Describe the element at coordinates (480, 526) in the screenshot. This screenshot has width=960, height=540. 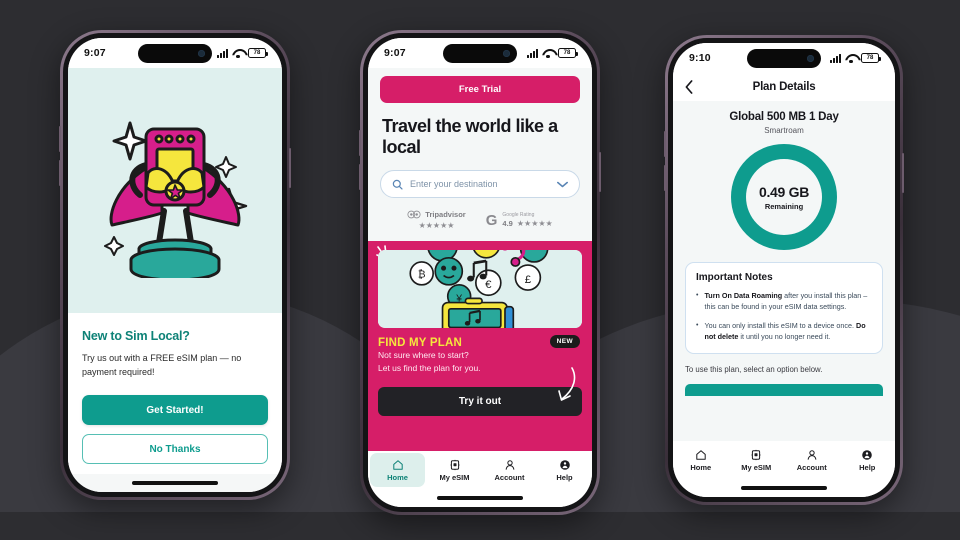
I see `background-base-strip` at that location.